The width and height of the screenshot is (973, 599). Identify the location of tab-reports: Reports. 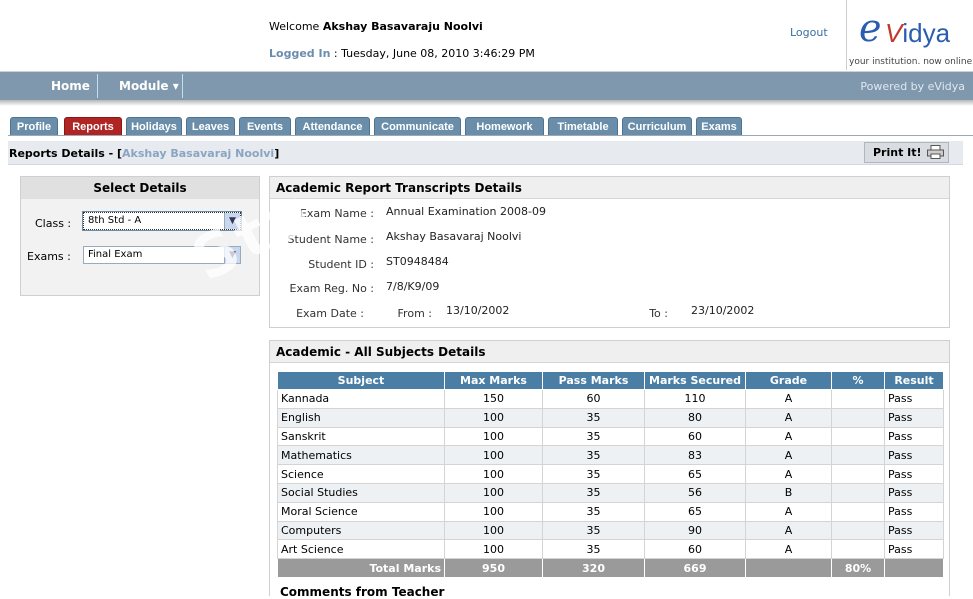
(93, 126).